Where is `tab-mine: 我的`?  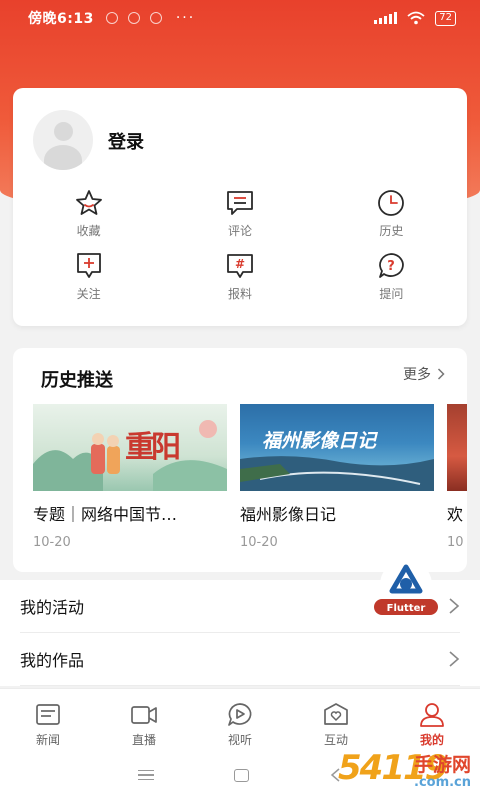 tab-mine: 我的 is located at coordinates (432, 719).